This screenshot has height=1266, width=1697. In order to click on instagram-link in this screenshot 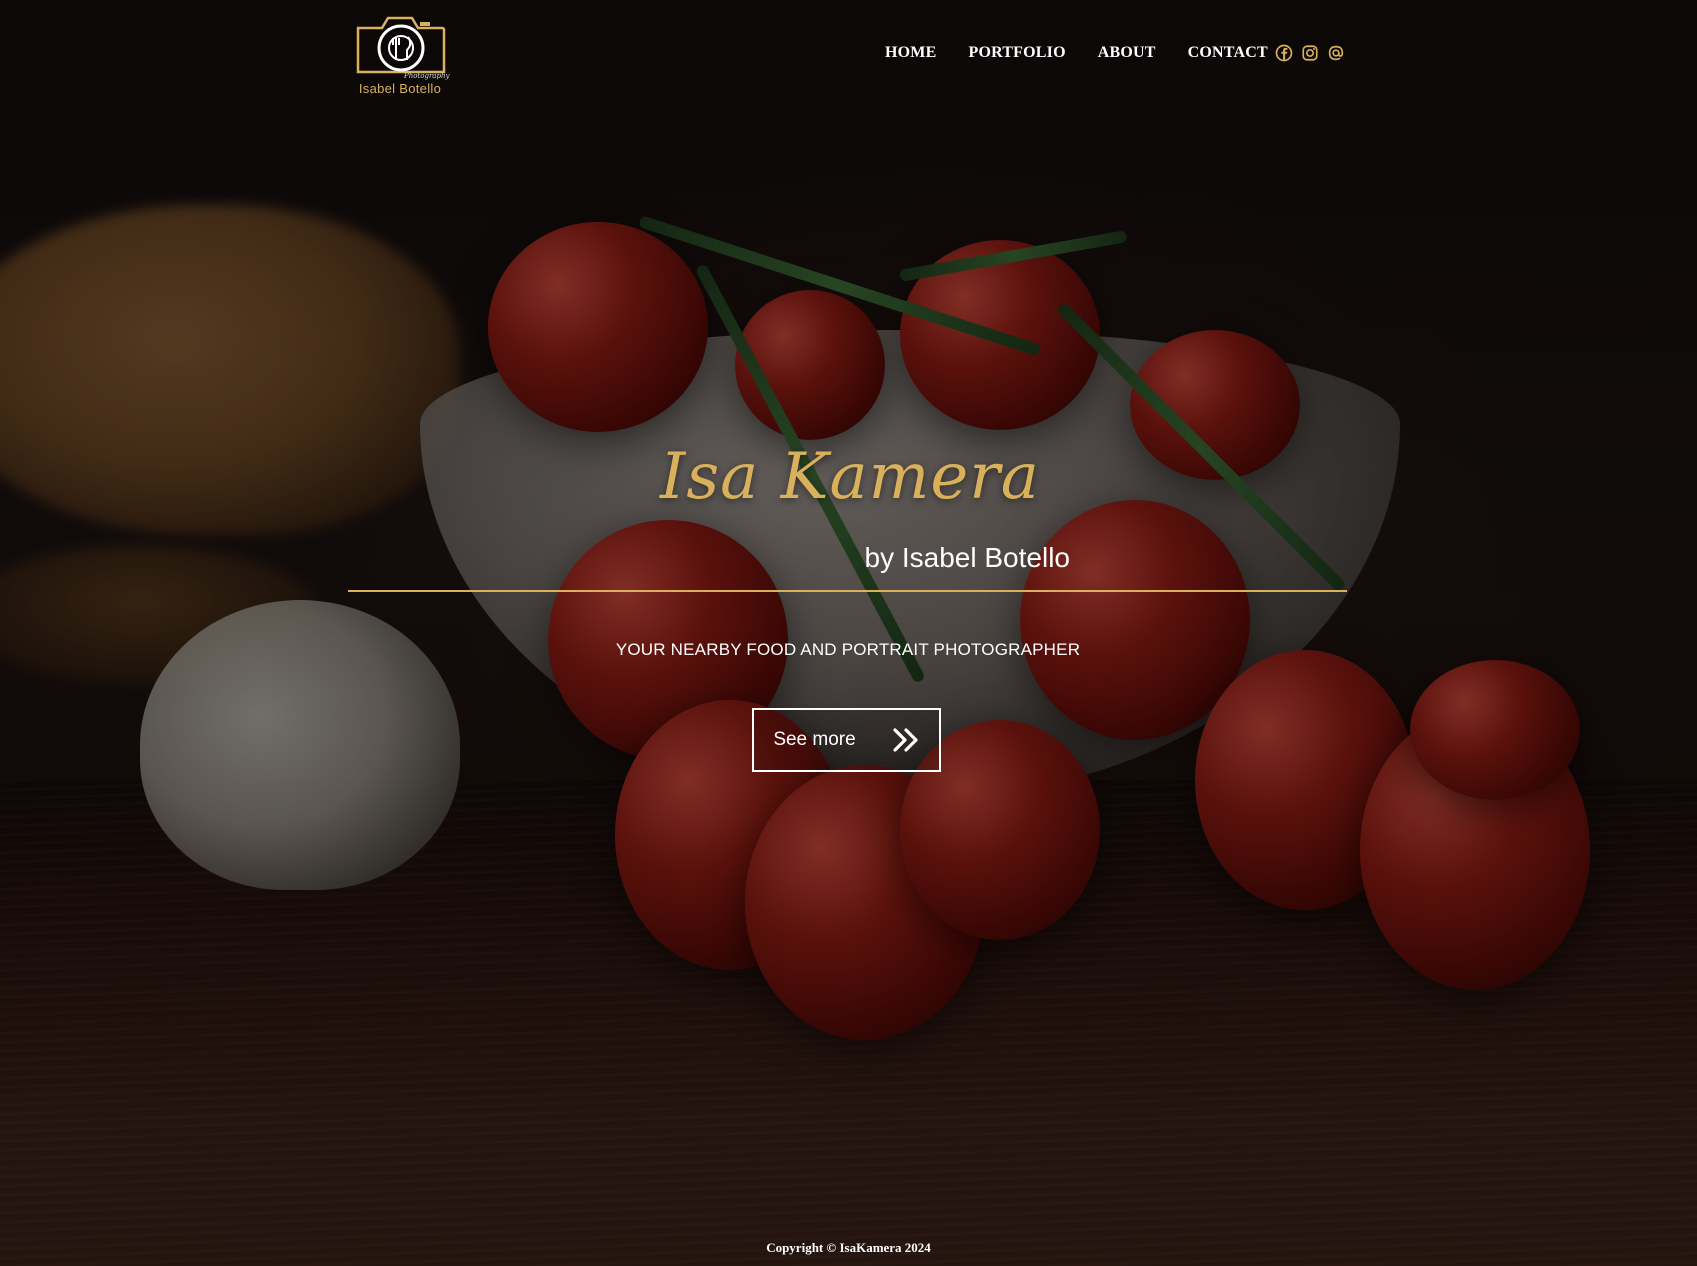, I will do `click(1310, 53)`.